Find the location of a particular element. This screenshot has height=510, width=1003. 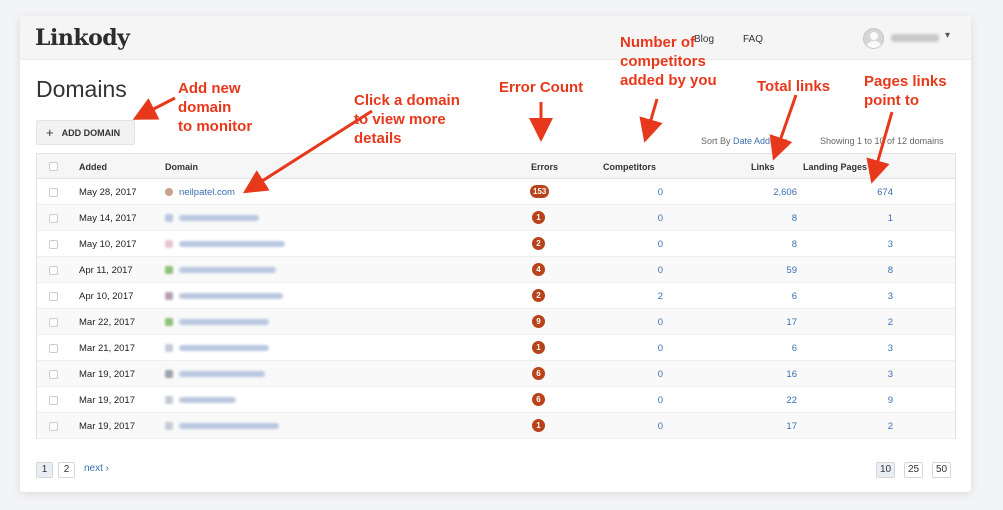

sort-dropdown: Sort By Date Added ▾ is located at coordinates (744, 141).